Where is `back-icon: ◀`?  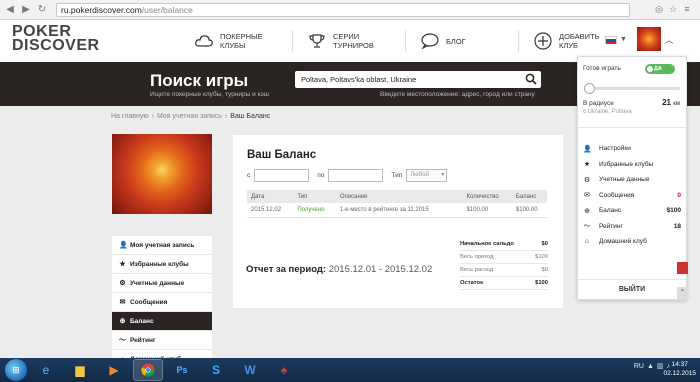
back-icon: ◀ is located at coordinates (10, 10).